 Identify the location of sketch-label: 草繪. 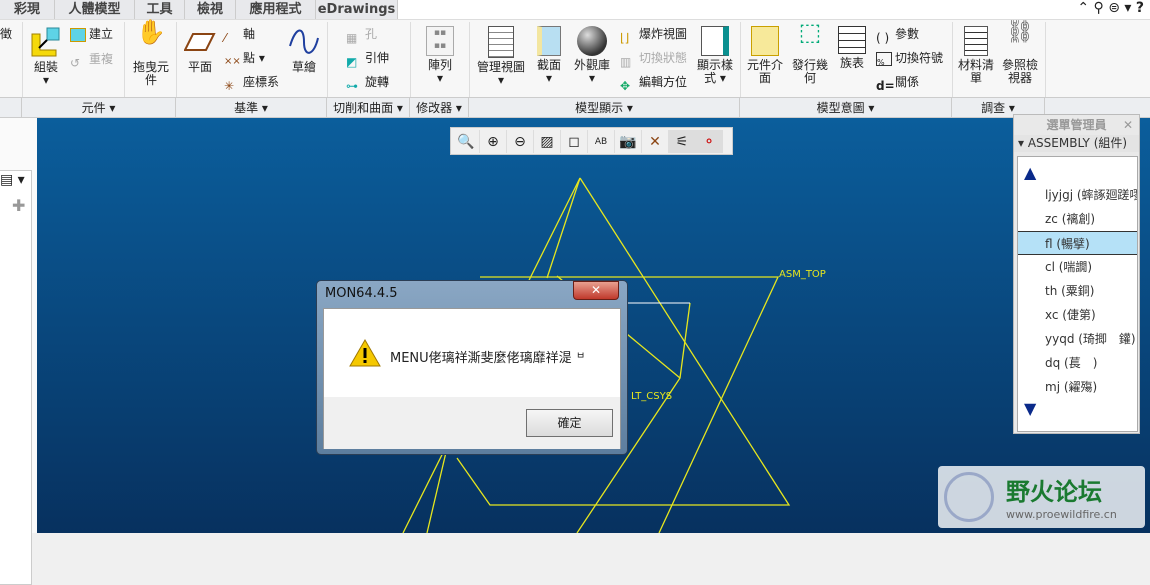
(303, 67).